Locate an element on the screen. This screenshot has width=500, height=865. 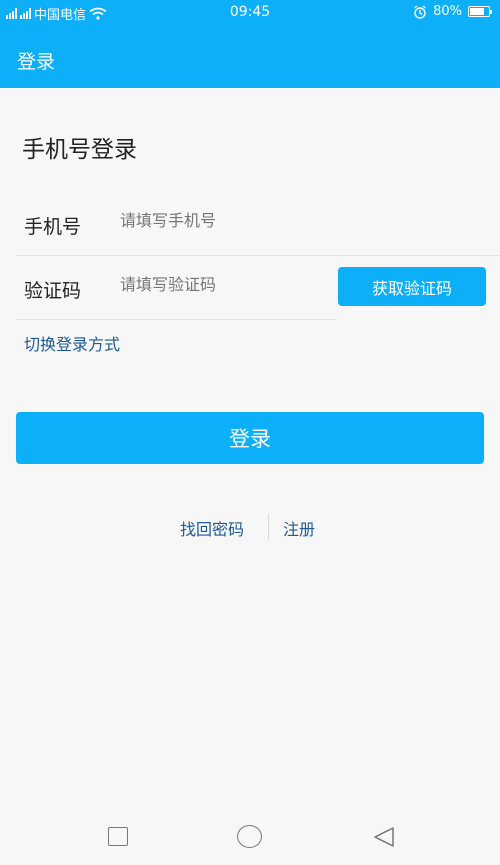
status-bar: 中国电信 09:45 80% is located at coordinates (250, 12).